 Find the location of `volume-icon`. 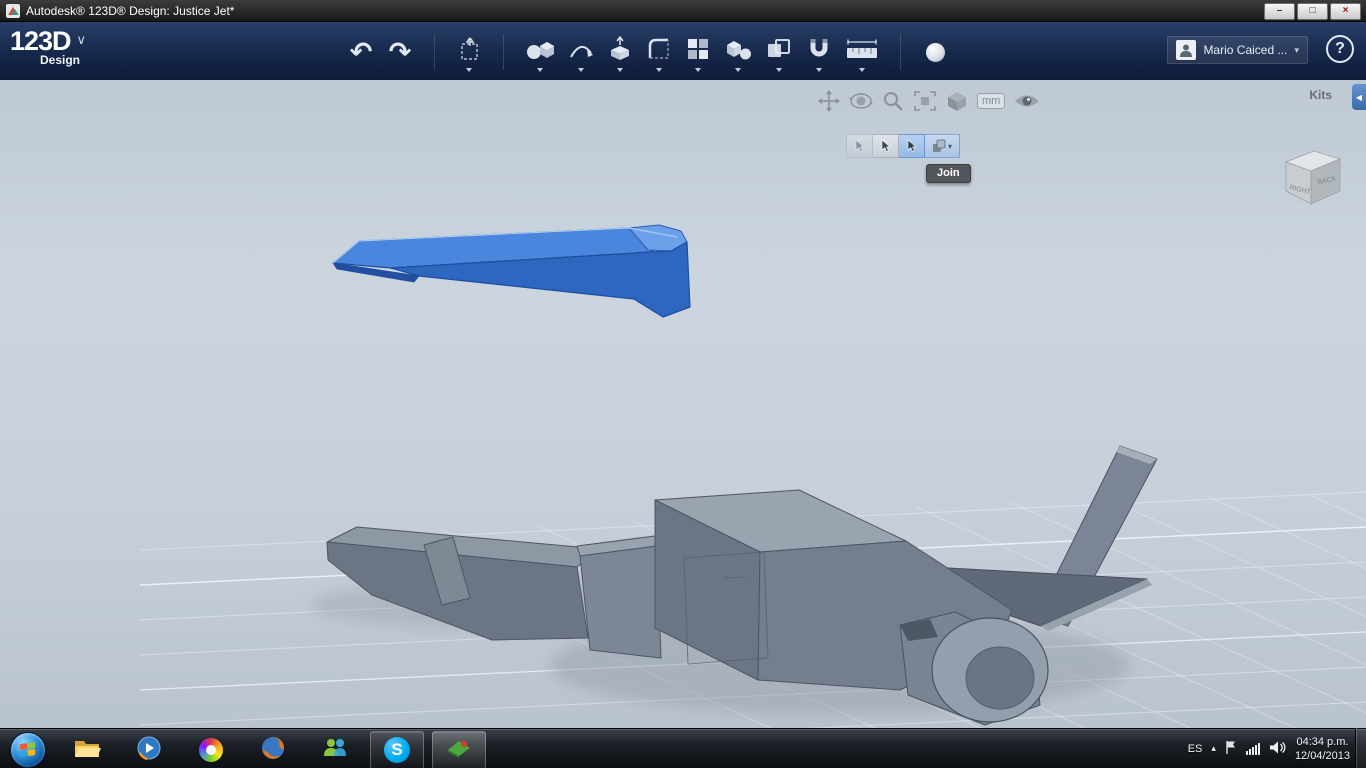

volume-icon is located at coordinates (1277, 749).